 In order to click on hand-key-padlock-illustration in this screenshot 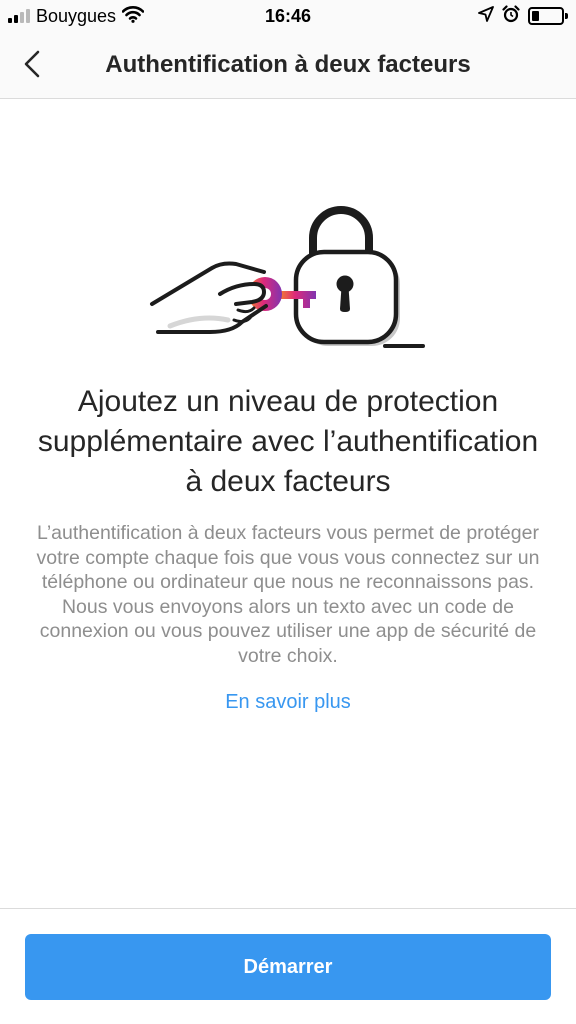, I will do `click(290, 276)`.